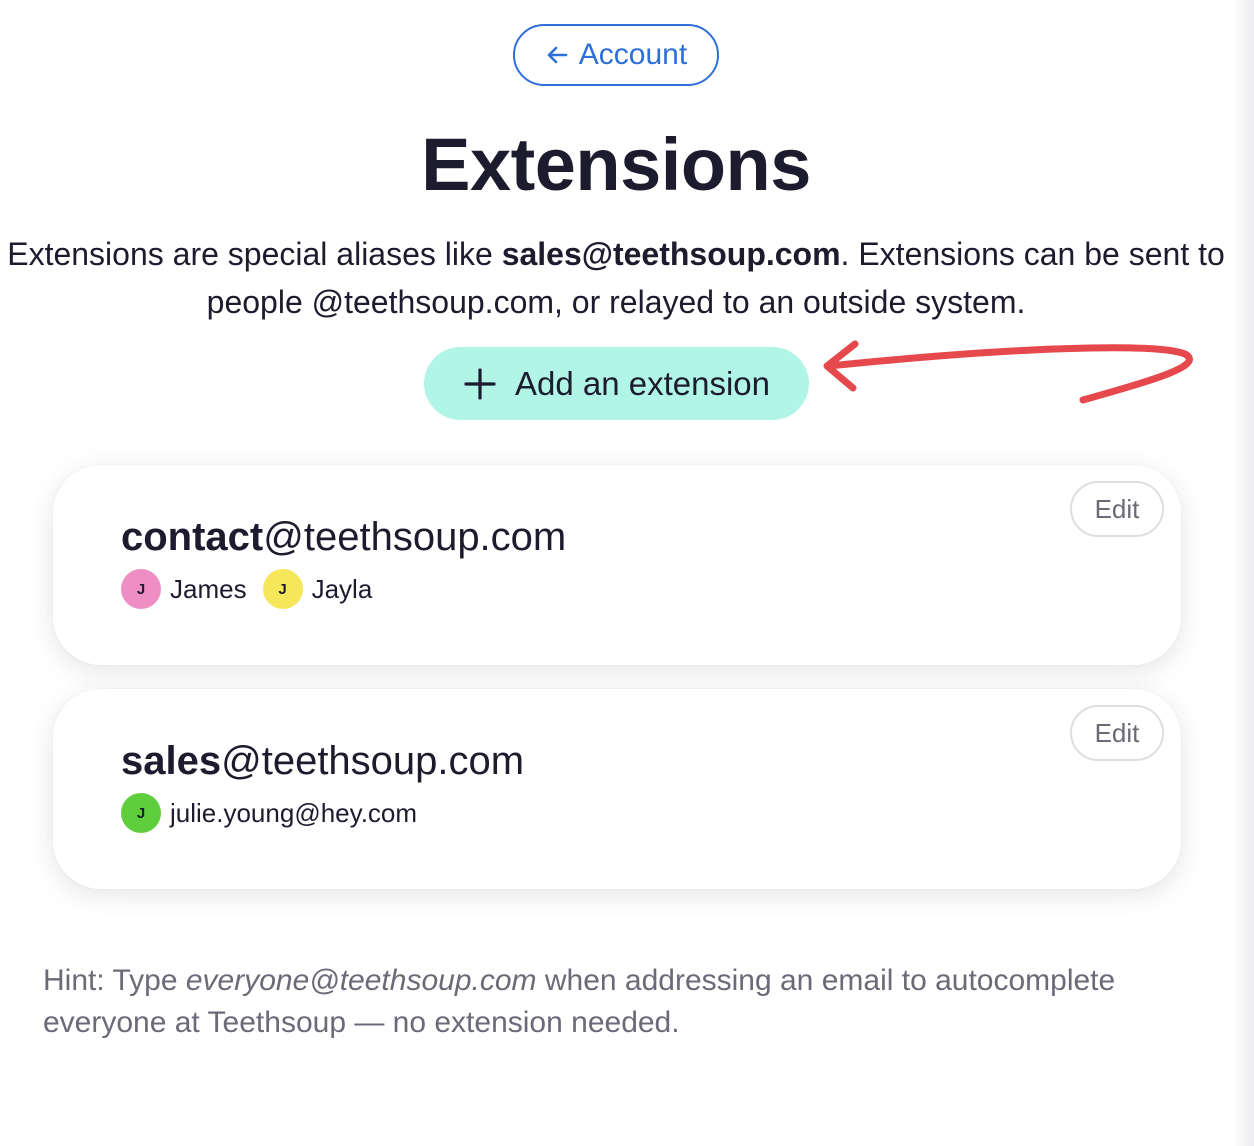 Image resolution: width=1254 pixels, height=1146 pixels. I want to click on add-extension-button: Add an extension, so click(616, 383).